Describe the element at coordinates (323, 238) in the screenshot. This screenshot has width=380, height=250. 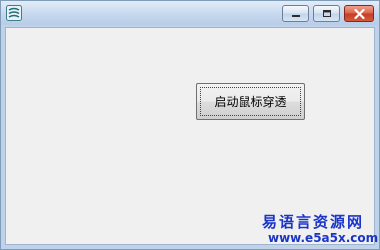
I see `watermark-url: www.e5a5x.com` at that location.